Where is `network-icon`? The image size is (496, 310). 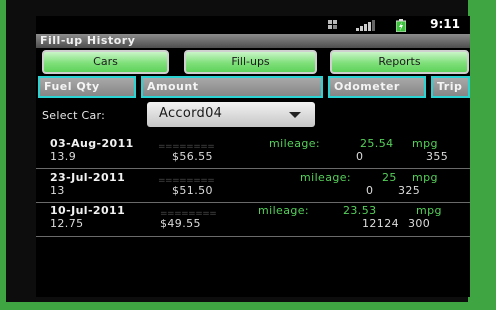
network-icon is located at coordinates (332, 24).